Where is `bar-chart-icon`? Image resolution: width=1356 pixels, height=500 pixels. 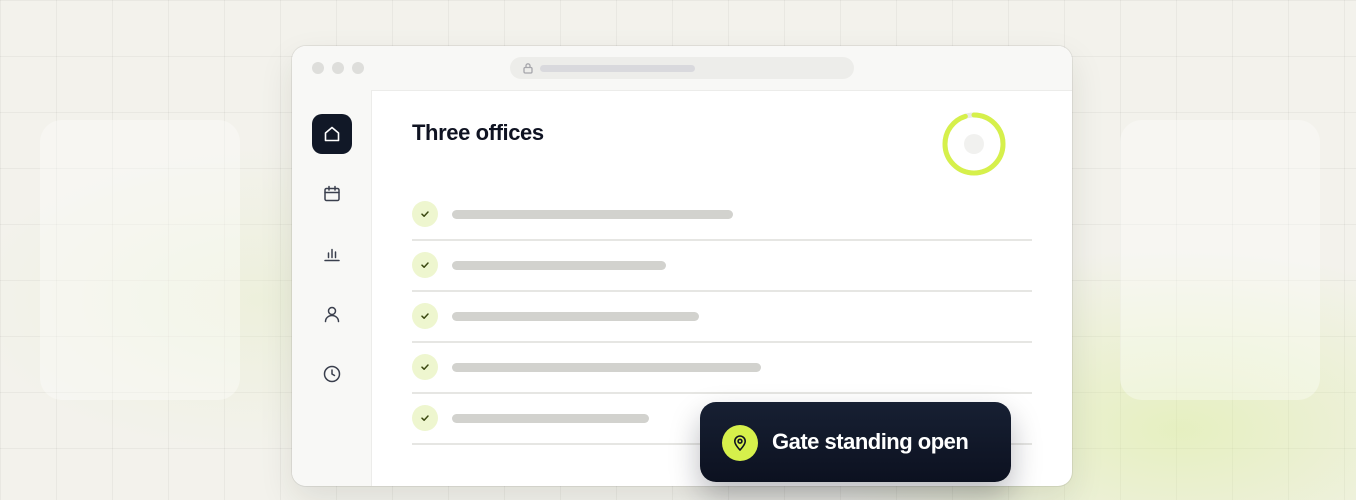 bar-chart-icon is located at coordinates (332, 255).